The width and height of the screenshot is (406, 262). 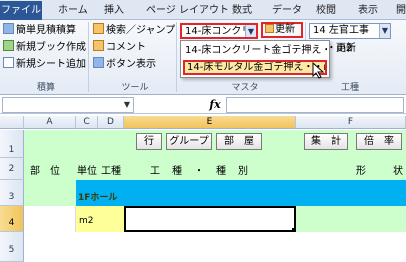 I want to click on unit-value: m2, so click(x=86, y=221).